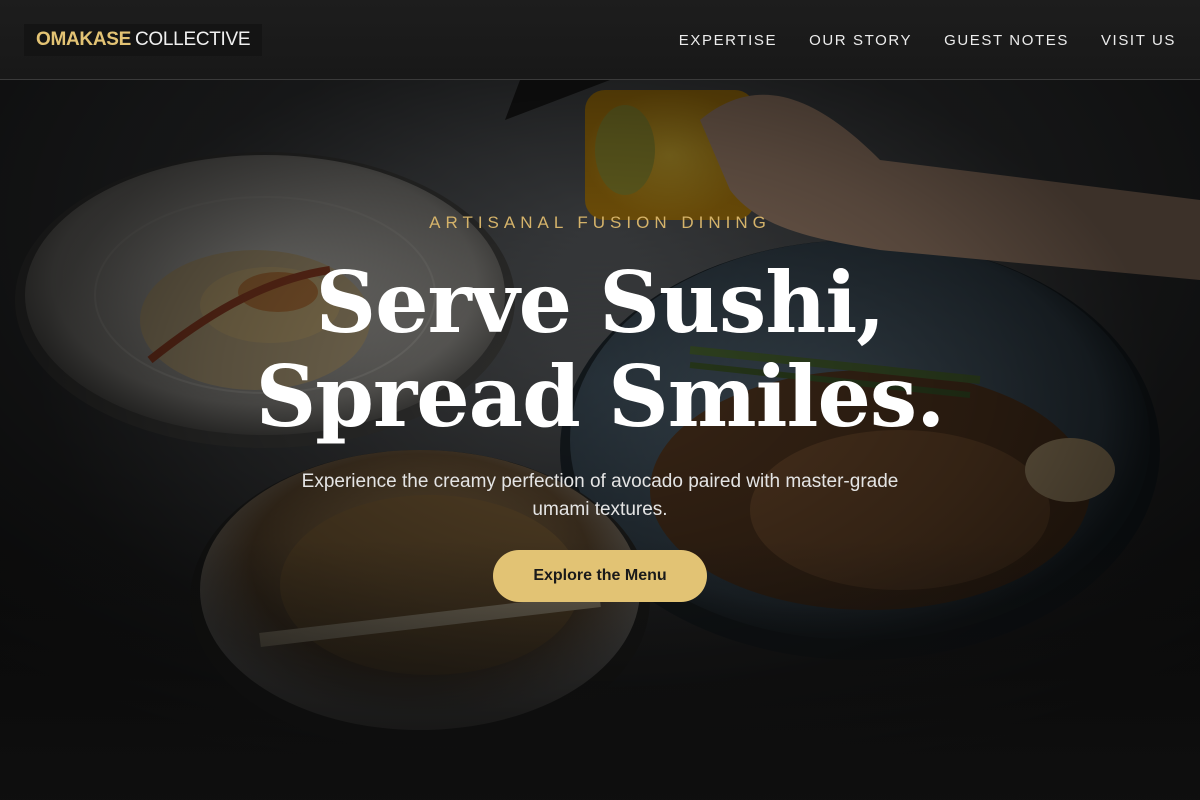 This screenshot has width=1200, height=800. What do you see at coordinates (1006, 40) in the screenshot?
I see `nav-item-guest-notes: GUEST NOTES` at bounding box center [1006, 40].